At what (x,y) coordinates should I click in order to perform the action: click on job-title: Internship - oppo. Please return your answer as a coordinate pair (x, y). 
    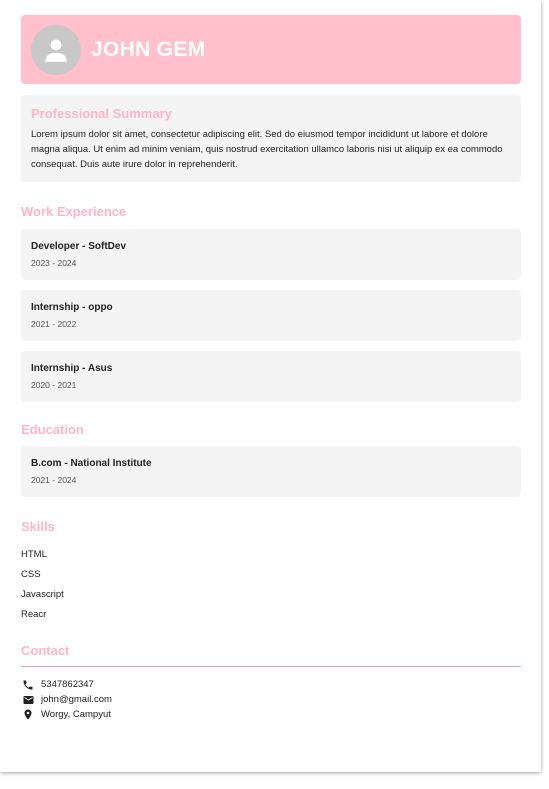
    Looking at the image, I should click on (72, 307).